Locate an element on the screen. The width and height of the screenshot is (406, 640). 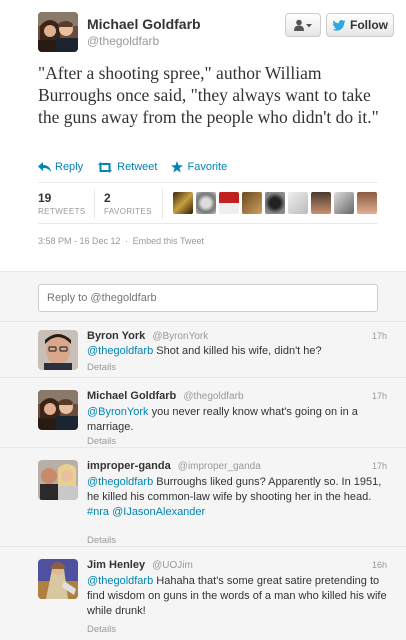
retweets-stat: 19 RETWEETS is located at coordinates (62, 203).